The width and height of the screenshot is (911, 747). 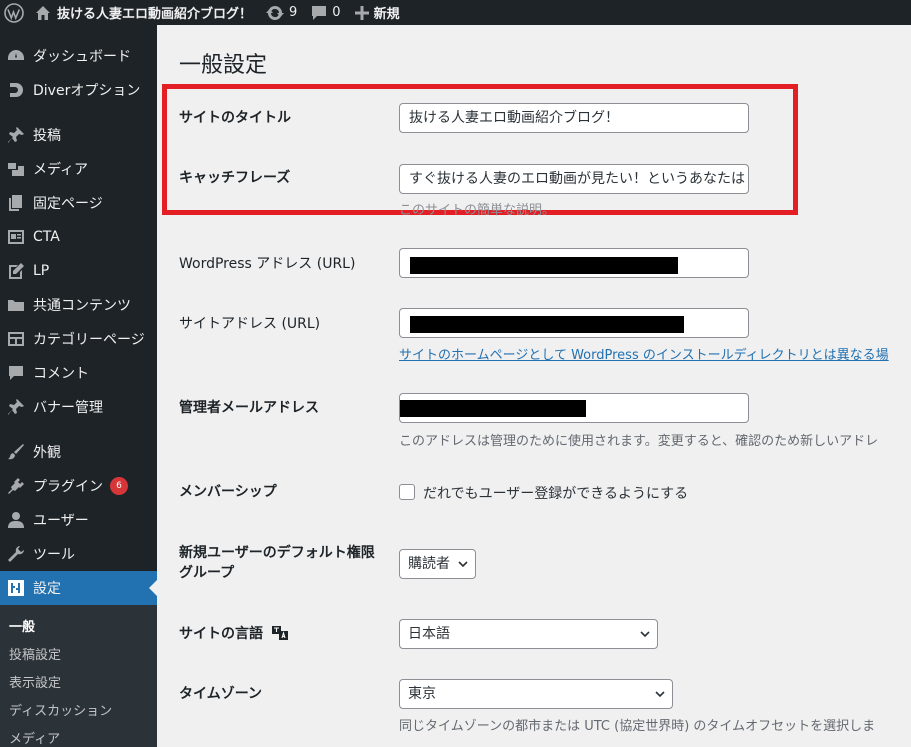 I want to click on menu-label: コメント, so click(x=61, y=374).